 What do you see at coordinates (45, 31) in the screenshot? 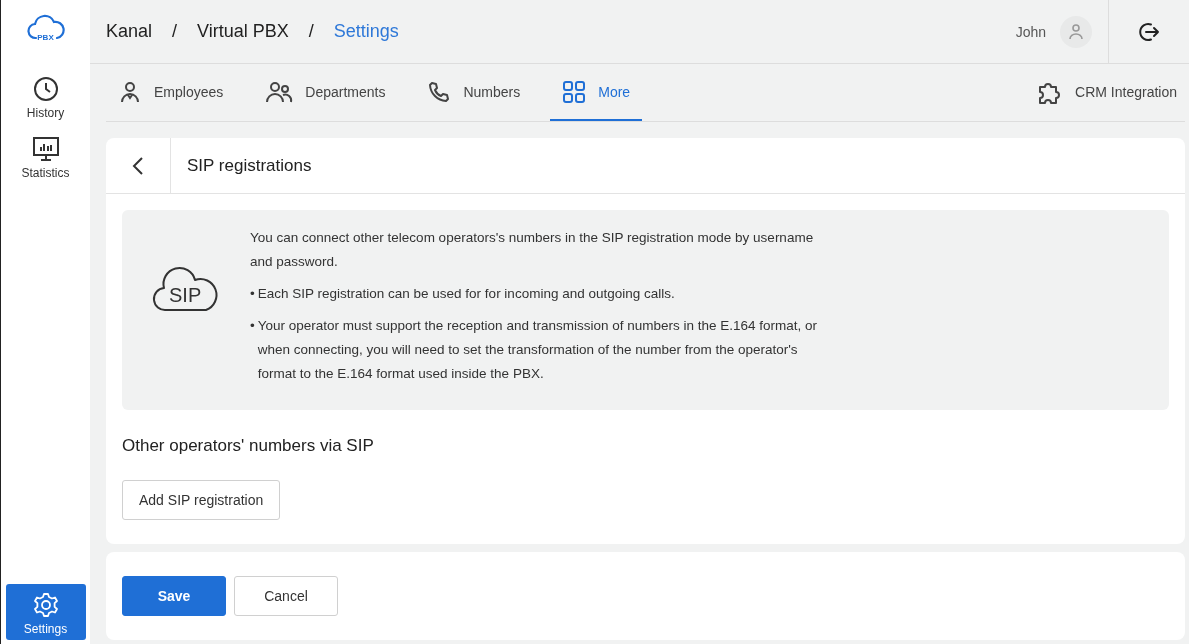
I see `pbx-logo: PBX` at bounding box center [45, 31].